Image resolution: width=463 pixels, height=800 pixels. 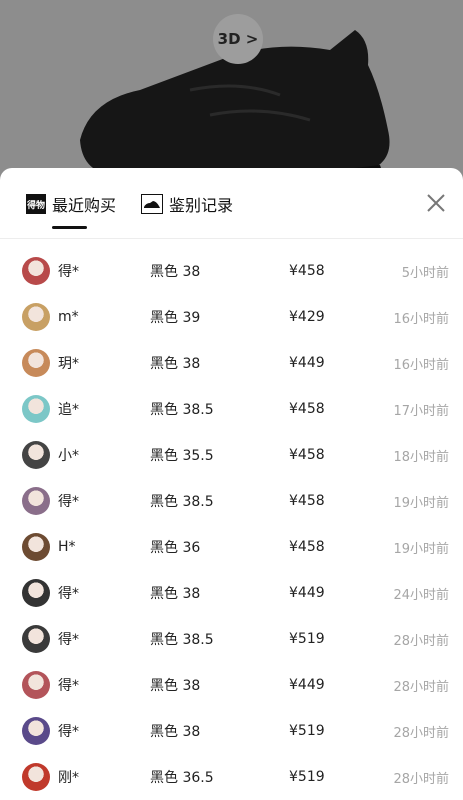 What do you see at coordinates (421, 595) in the screenshot?
I see `purchase-time: 24小时前` at bounding box center [421, 595].